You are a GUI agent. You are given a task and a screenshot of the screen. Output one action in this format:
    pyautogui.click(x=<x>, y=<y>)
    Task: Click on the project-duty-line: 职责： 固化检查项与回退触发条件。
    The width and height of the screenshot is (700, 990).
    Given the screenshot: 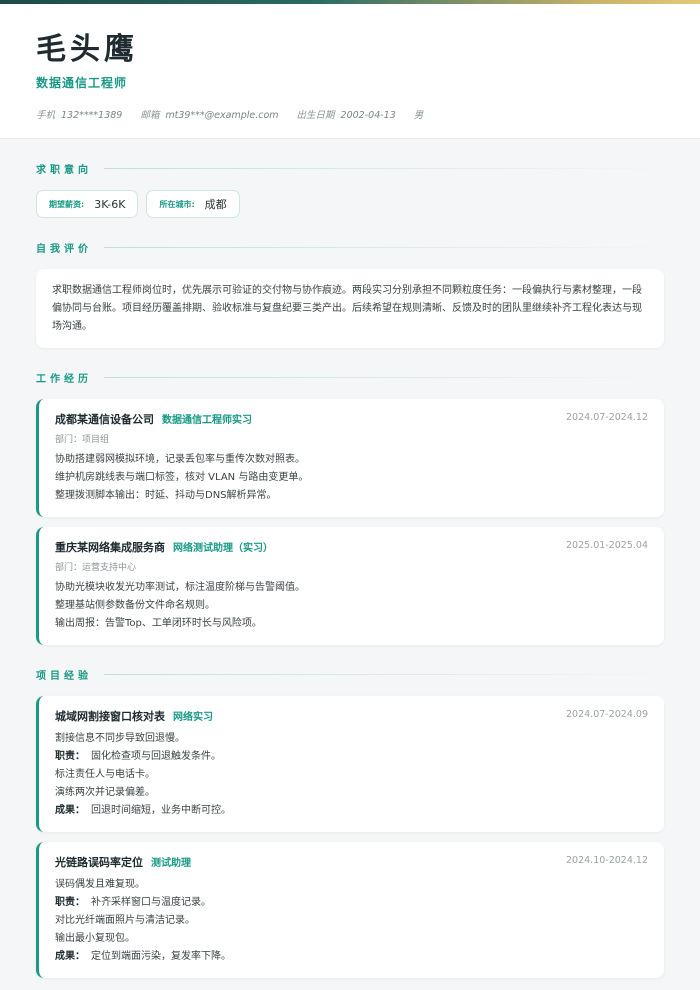 What is the action you would take?
    pyautogui.click(x=351, y=757)
    